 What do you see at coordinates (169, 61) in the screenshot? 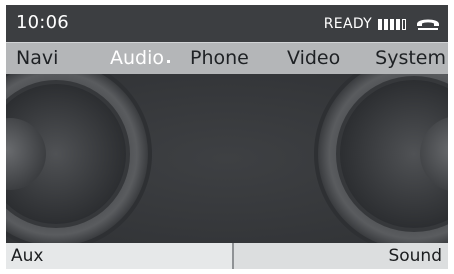
I see `selection-dot-icon` at bounding box center [169, 61].